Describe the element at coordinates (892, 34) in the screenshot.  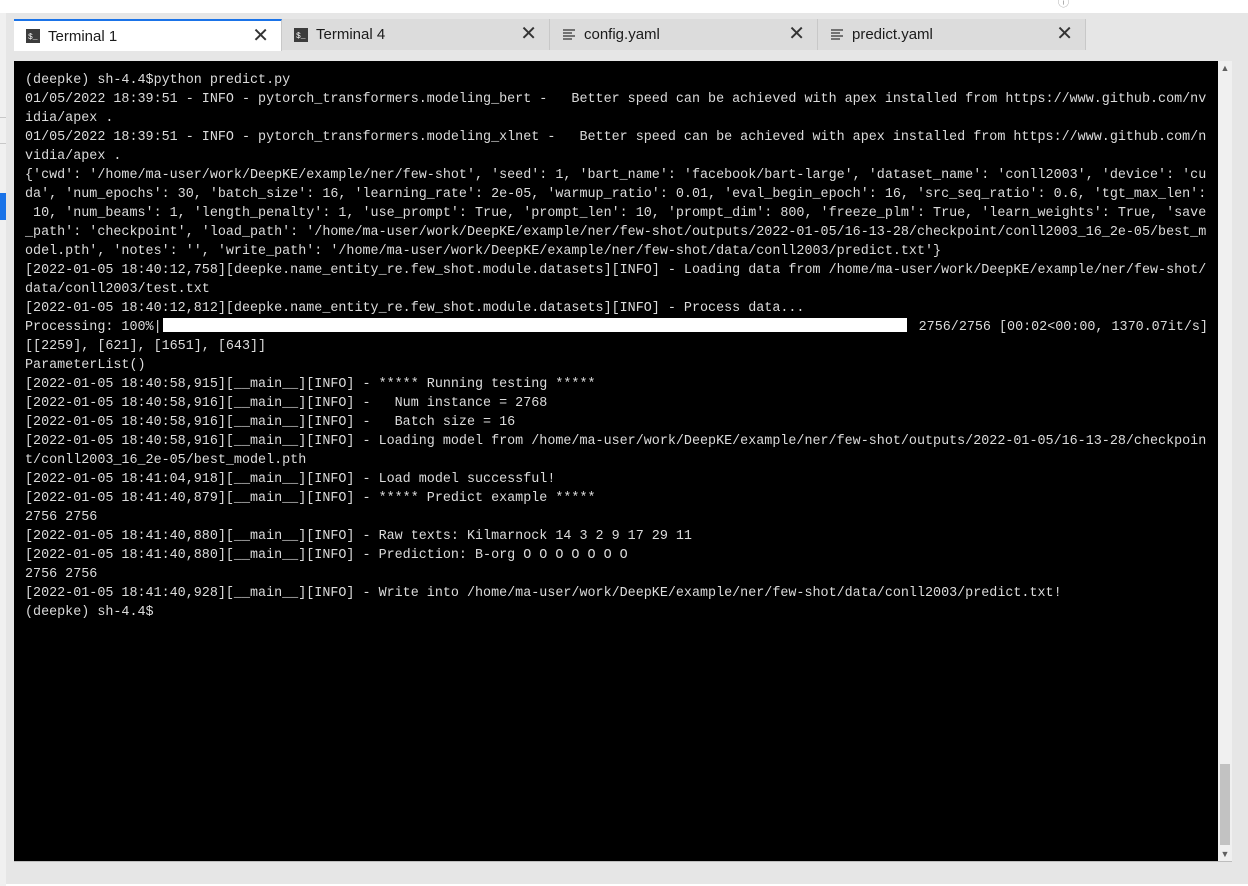
I see `tab-label: predict.yaml` at that location.